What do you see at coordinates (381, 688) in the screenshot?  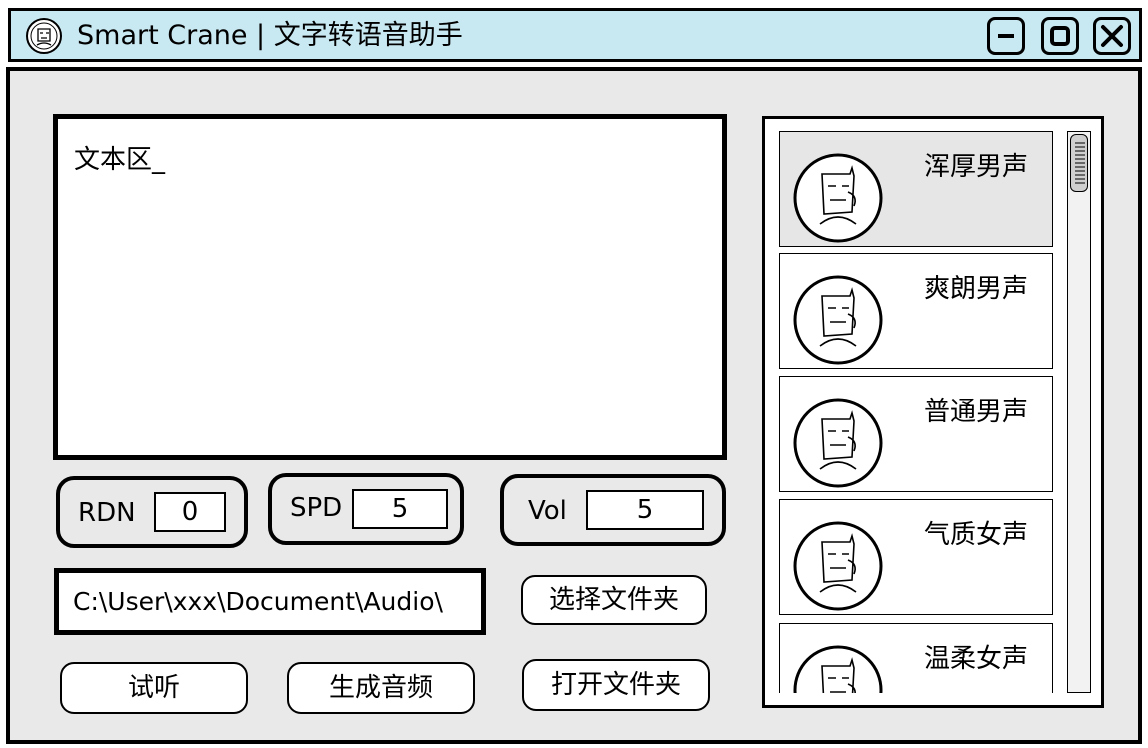 I see `generate-audio-button: 生成音频` at bounding box center [381, 688].